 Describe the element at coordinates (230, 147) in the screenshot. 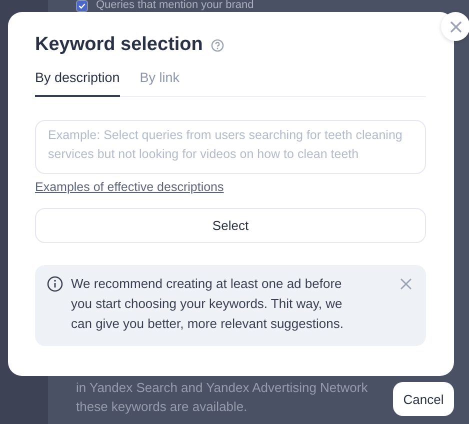

I see `description-field: Example: Select queries from users searching for teeth cleaning services but not looking for videos on how to clean teeth` at that location.